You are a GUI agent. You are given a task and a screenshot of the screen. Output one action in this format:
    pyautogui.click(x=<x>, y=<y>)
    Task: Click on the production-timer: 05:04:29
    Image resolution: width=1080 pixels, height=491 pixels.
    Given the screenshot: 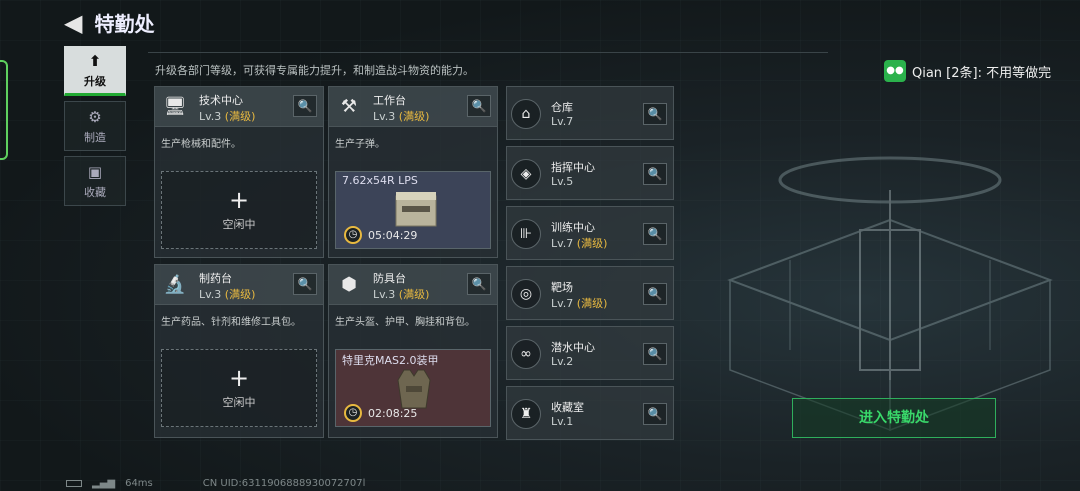 What is the action you would take?
    pyautogui.click(x=393, y=235)
    